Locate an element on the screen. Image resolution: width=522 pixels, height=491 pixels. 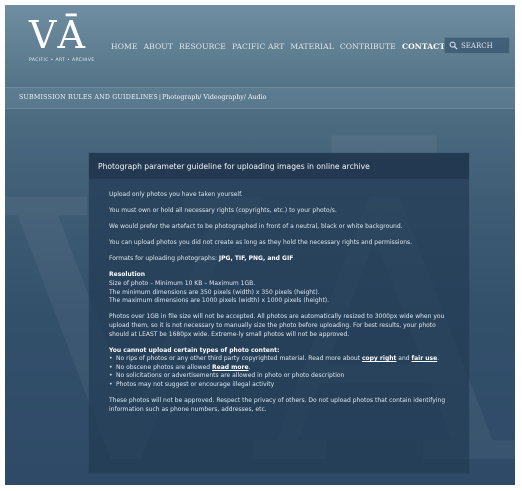
copyright-link: copy right is located at coordinates (379, 358).